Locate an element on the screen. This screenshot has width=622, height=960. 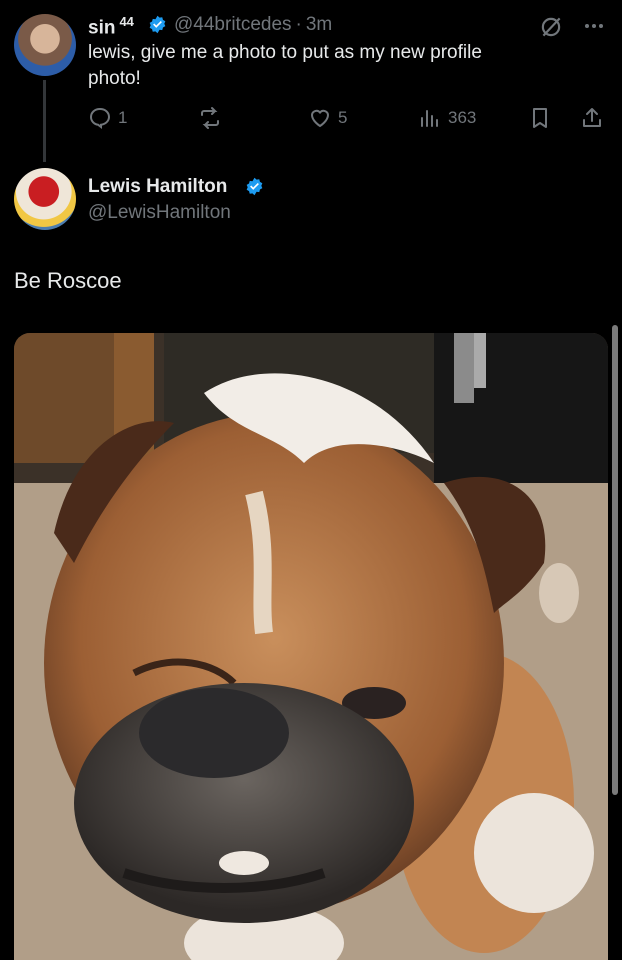
timestamp: 3m is located at coordinates (319, 24).